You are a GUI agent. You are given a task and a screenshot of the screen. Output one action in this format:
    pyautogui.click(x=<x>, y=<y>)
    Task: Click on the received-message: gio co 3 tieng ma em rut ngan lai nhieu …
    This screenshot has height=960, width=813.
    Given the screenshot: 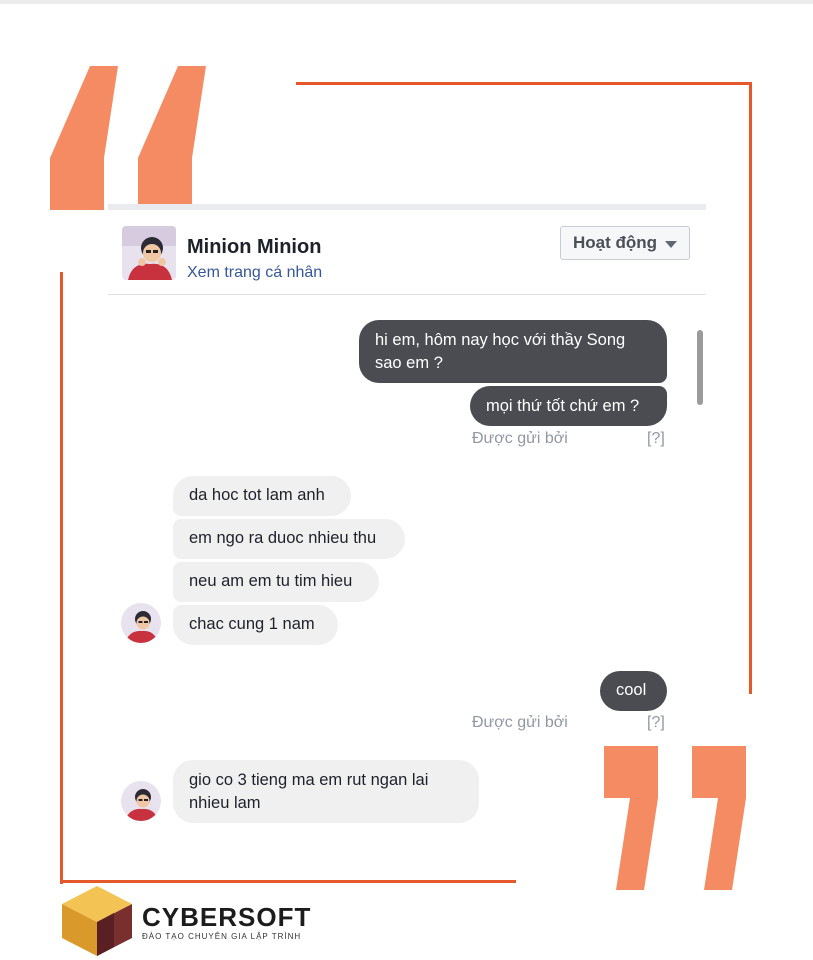 What is the action you would take?
    pyautogui.click(x=326, y=791)
    